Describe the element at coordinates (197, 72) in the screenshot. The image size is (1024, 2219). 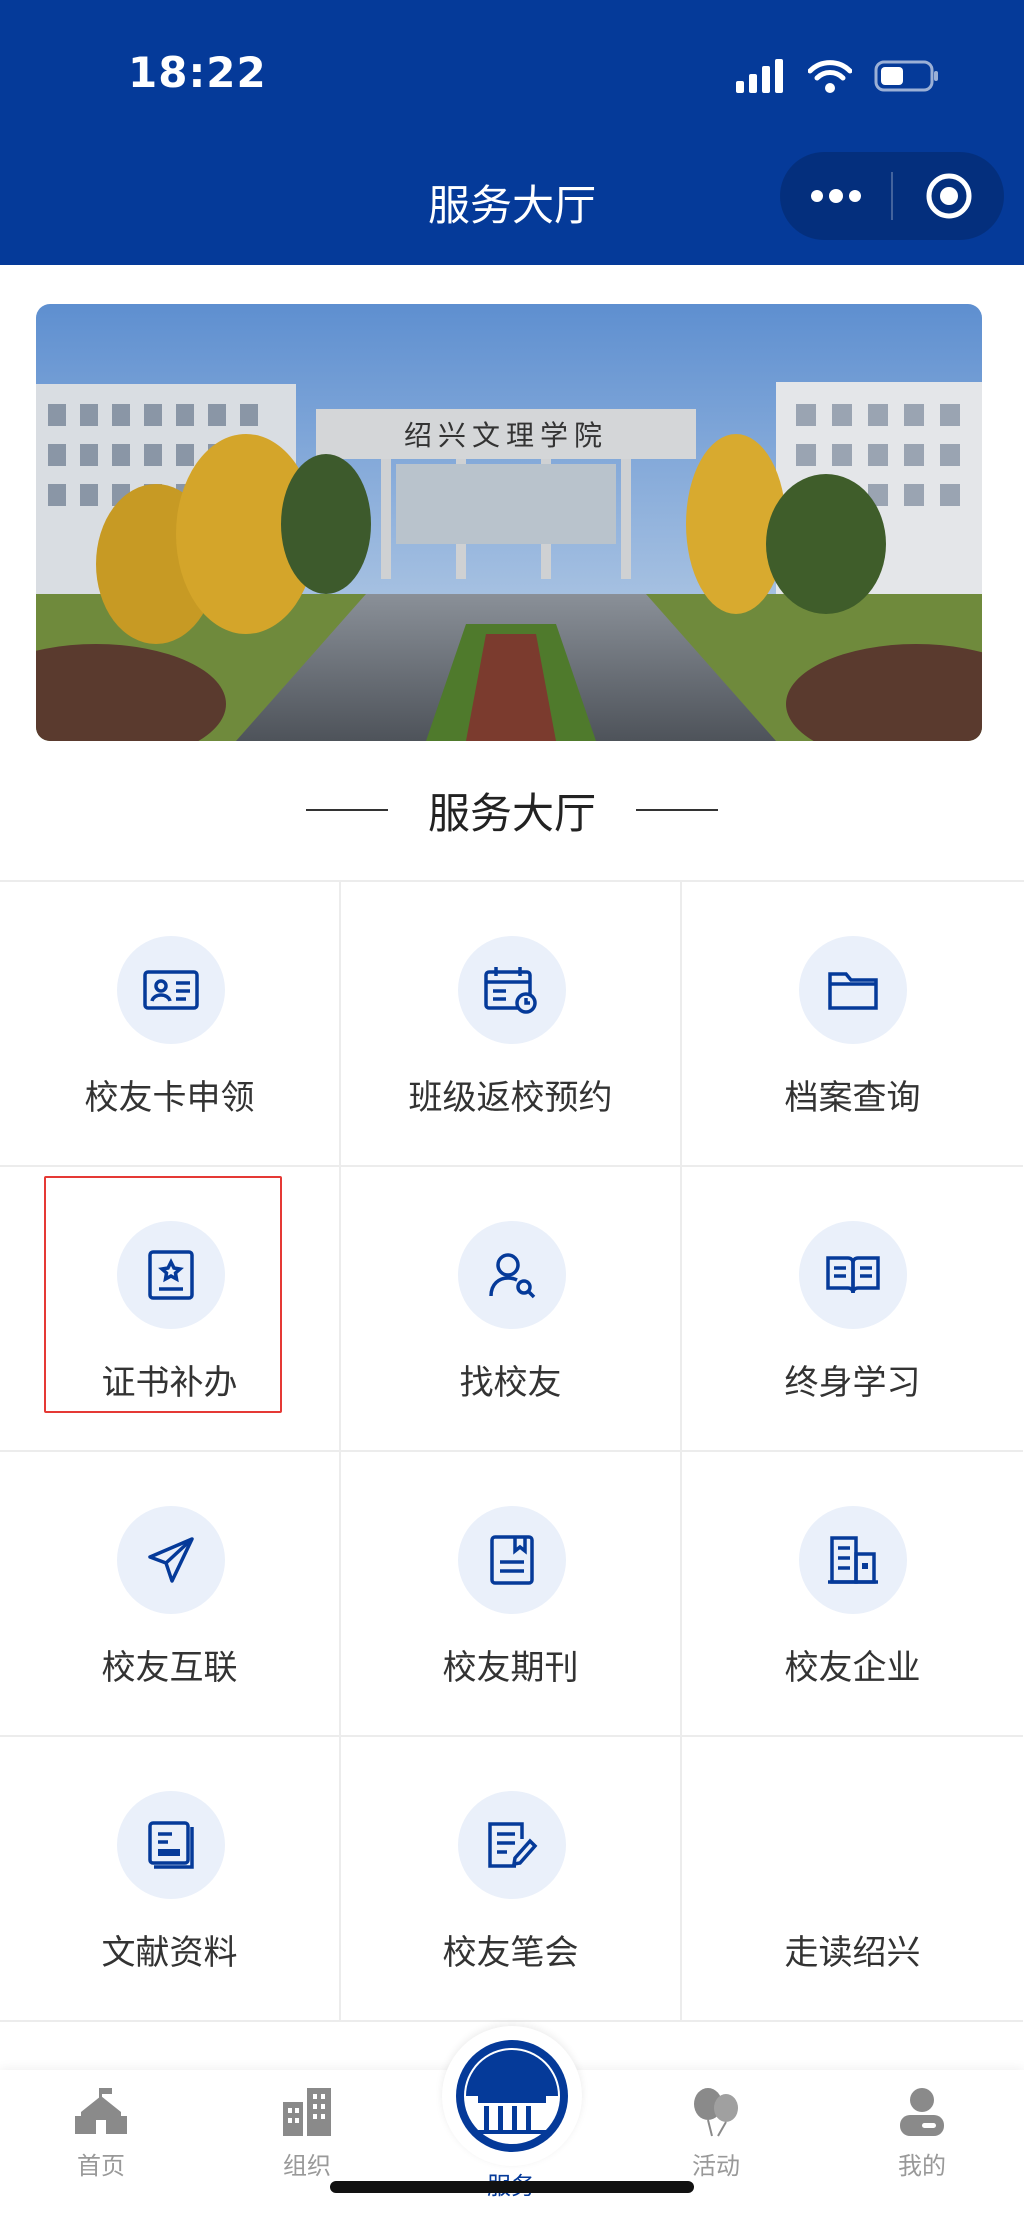
I see `status-time: 18:22` at that location.